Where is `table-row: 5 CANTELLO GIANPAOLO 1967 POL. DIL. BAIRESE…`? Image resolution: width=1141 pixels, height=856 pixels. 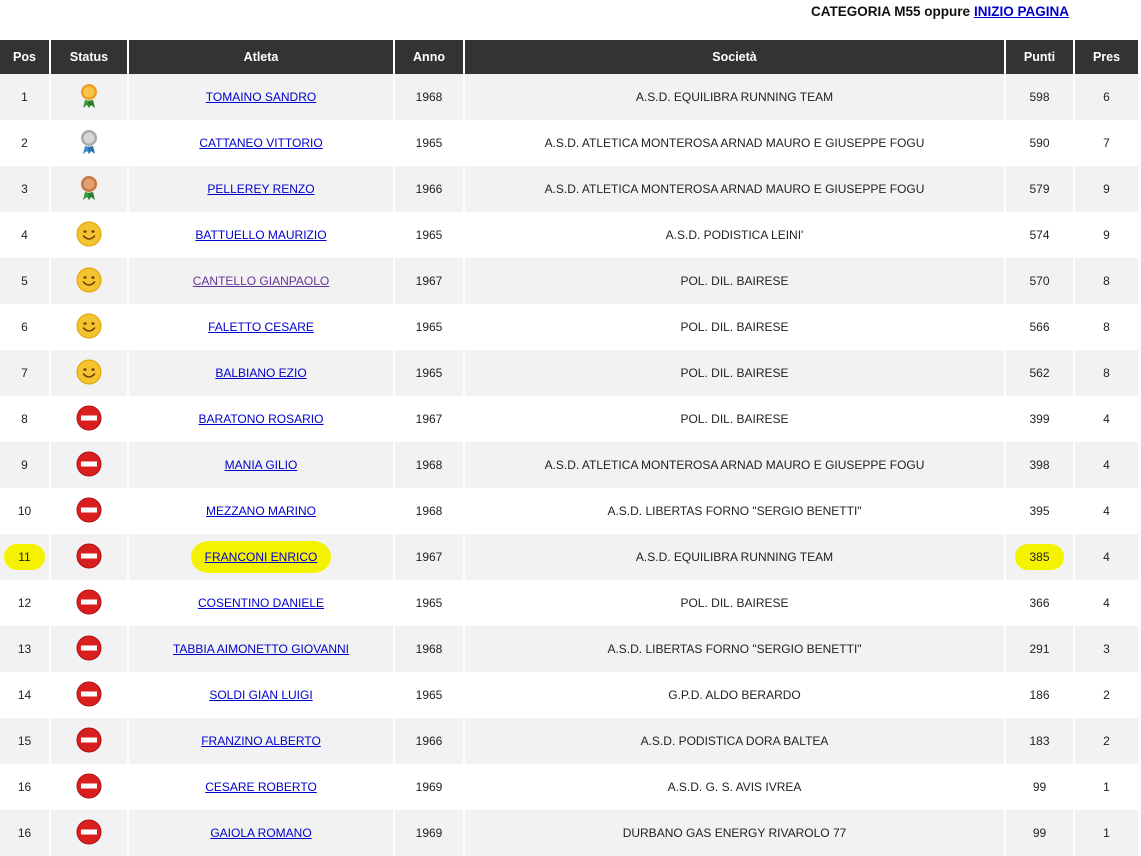 table-row: 5 CANTELLO GIANPAOLO 1967 POL. DIL. BAIRESE… is located at coordinates (570, 281).